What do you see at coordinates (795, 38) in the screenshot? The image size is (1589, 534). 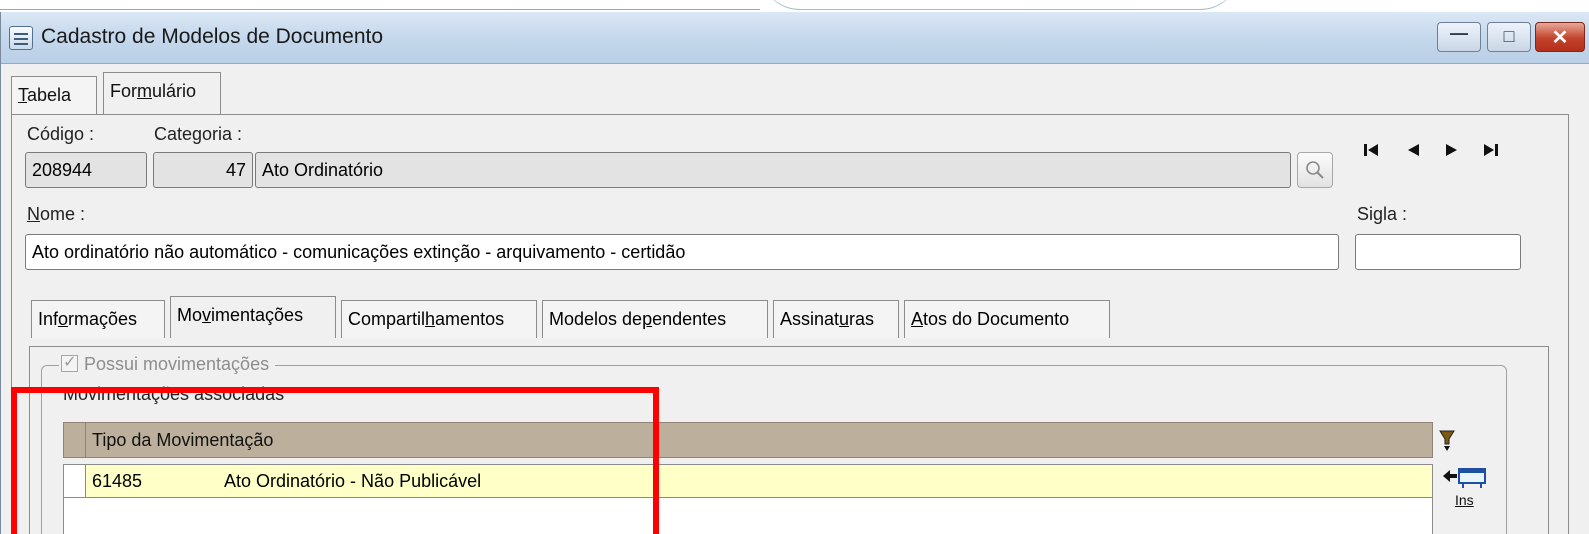 I see `title-bar: Cadastro de Modelos de Documento — □ ✕` at bounding box center [795, 38].